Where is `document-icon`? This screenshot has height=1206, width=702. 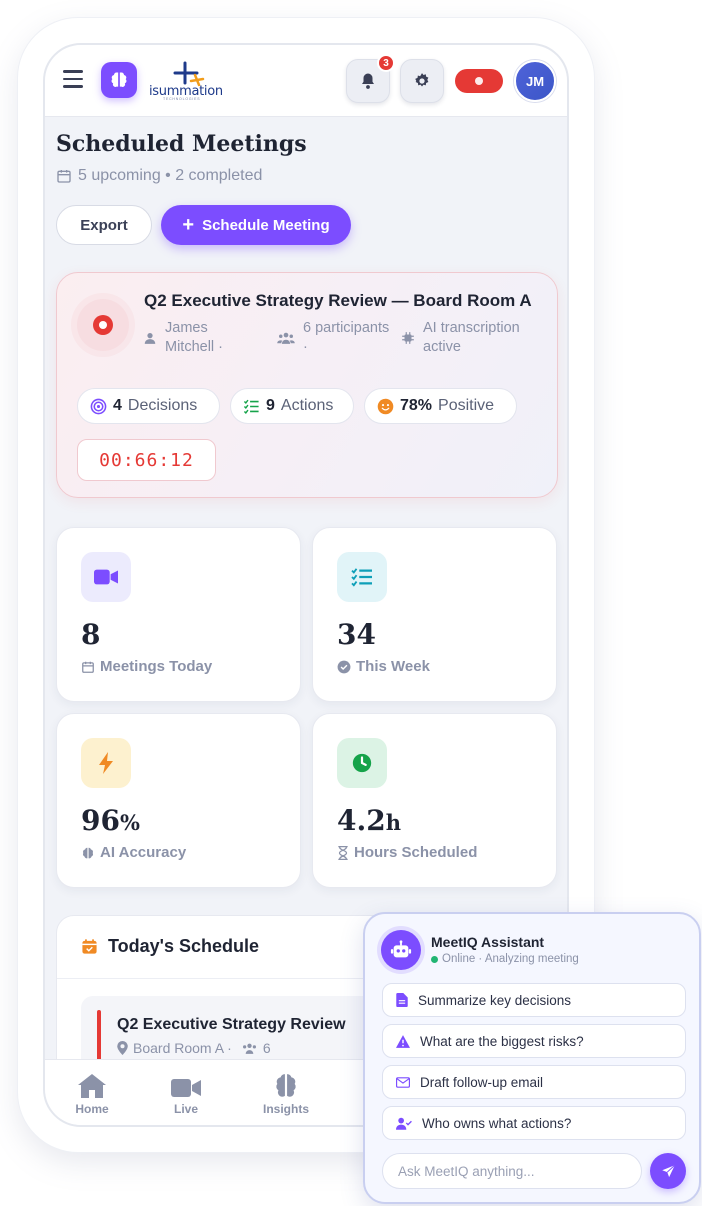 document-icon is located at coordinates (402, 1000).